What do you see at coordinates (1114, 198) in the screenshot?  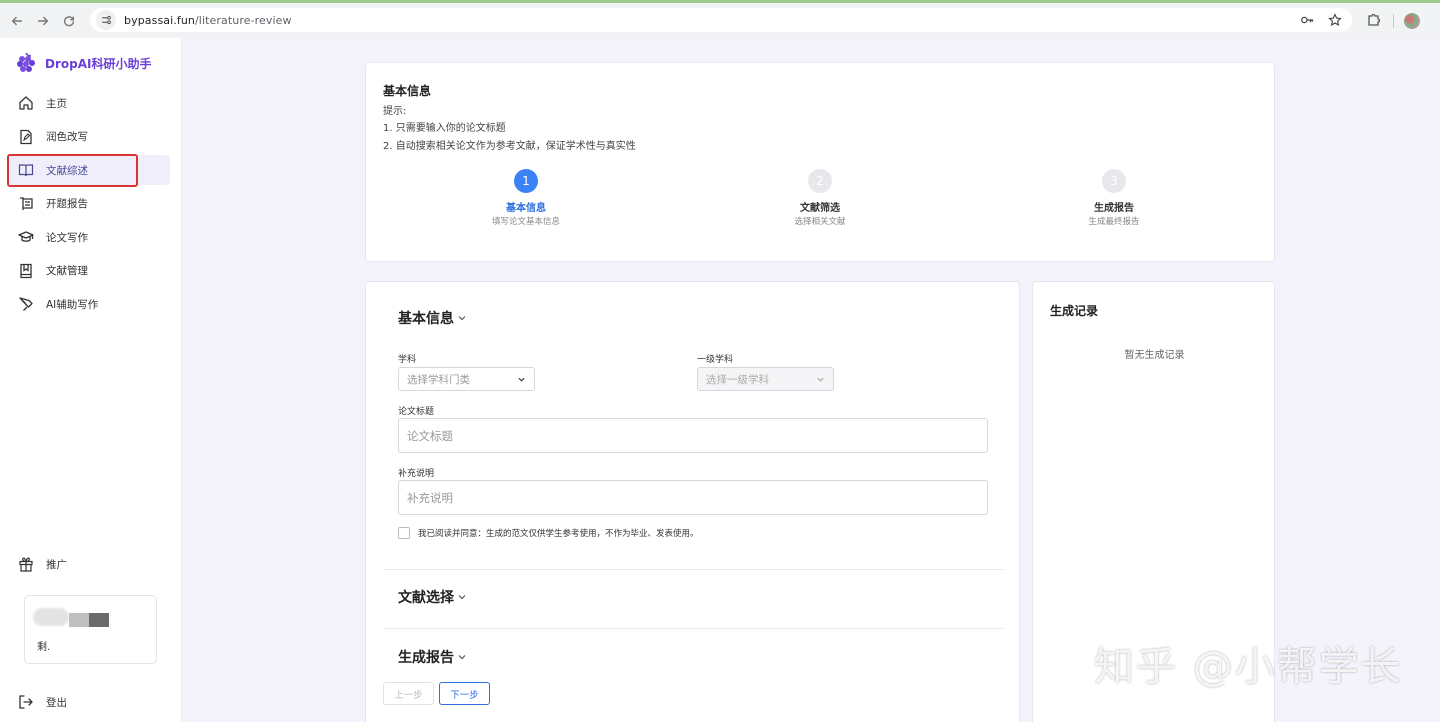 I see `step-3: 3 生成报告 生成最终报告` at bounding box center [1114, 198].